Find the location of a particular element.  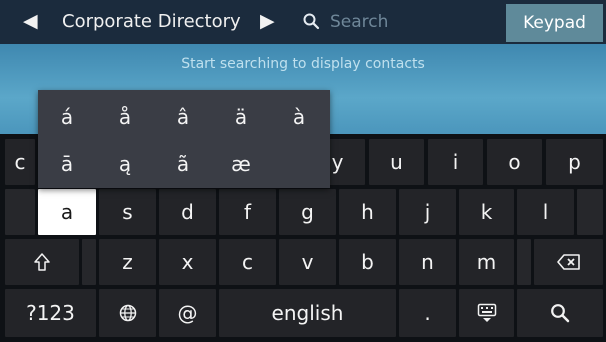

forward-arrow-icon: ▶ is located at coordinates (267, 21).